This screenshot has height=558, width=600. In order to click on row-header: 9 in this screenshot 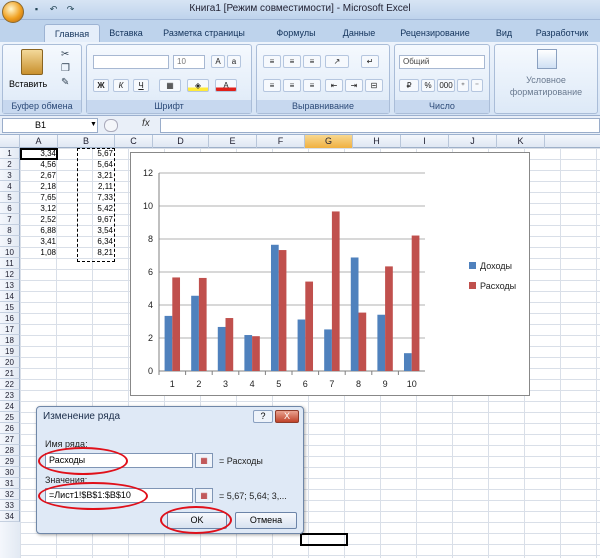, I will do `click(10, 241)`.